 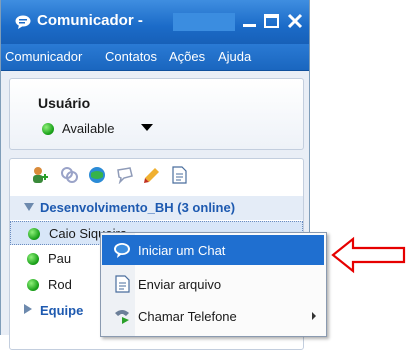 I want to click on globe-icon, so click(x=97, y=175).